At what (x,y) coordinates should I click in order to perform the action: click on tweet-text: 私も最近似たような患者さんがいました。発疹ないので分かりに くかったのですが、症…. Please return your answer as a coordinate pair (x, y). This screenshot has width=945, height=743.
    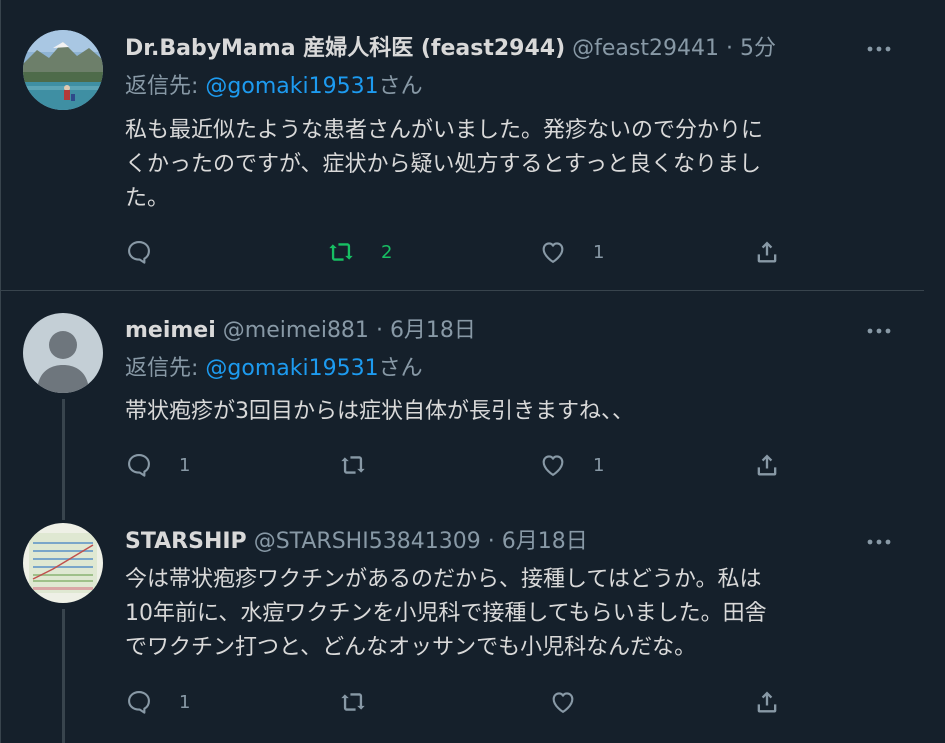
    Looking at the image, I should click on (512, 165).